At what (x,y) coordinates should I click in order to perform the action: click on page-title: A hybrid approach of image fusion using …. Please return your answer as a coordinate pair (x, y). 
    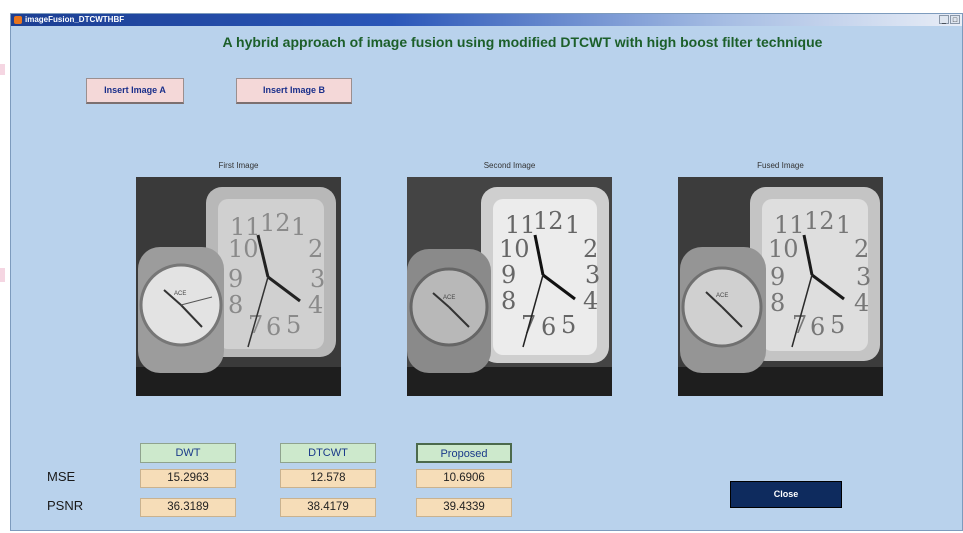
    Looking at the image, I should click on (522, 42).